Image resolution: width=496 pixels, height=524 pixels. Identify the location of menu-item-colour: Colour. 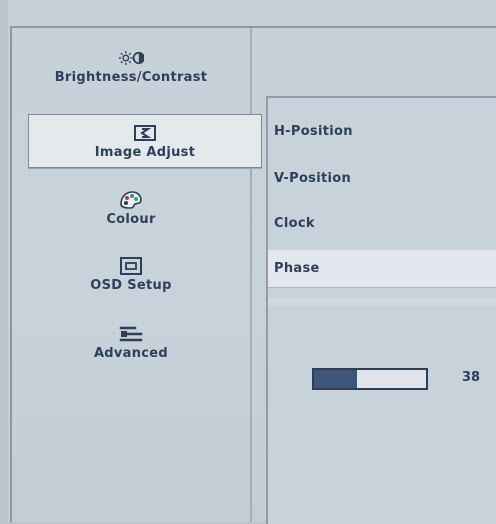
(131, 208).